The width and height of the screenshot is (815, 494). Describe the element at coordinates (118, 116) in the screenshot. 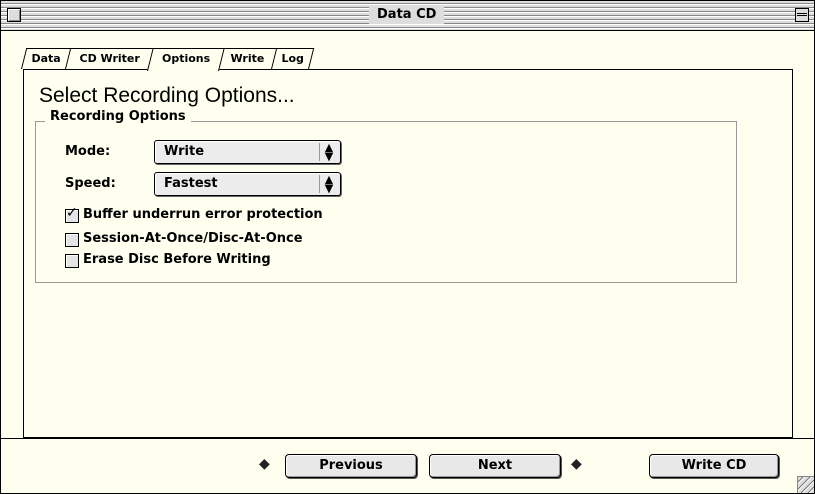

I see `group-title: Recording Options` at that location.